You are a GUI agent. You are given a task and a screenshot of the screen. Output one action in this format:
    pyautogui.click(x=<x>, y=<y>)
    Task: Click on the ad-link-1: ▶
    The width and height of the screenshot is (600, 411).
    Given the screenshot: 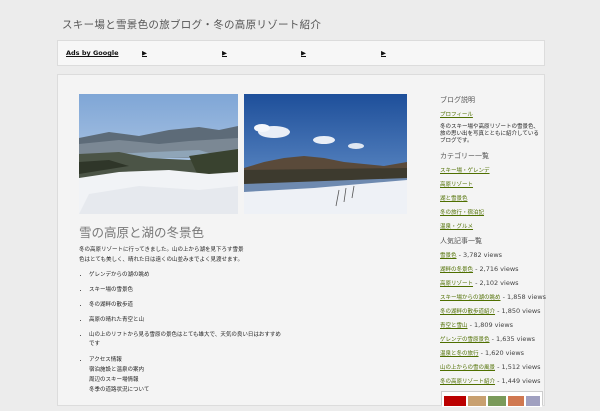 What is the action you would take?
    pyautogui.click(x=144, y=53)
    